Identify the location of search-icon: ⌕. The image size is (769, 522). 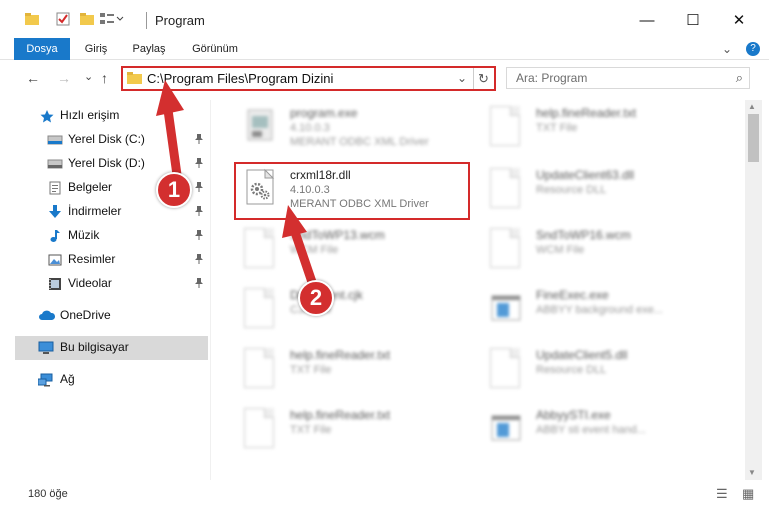
(739, 78).